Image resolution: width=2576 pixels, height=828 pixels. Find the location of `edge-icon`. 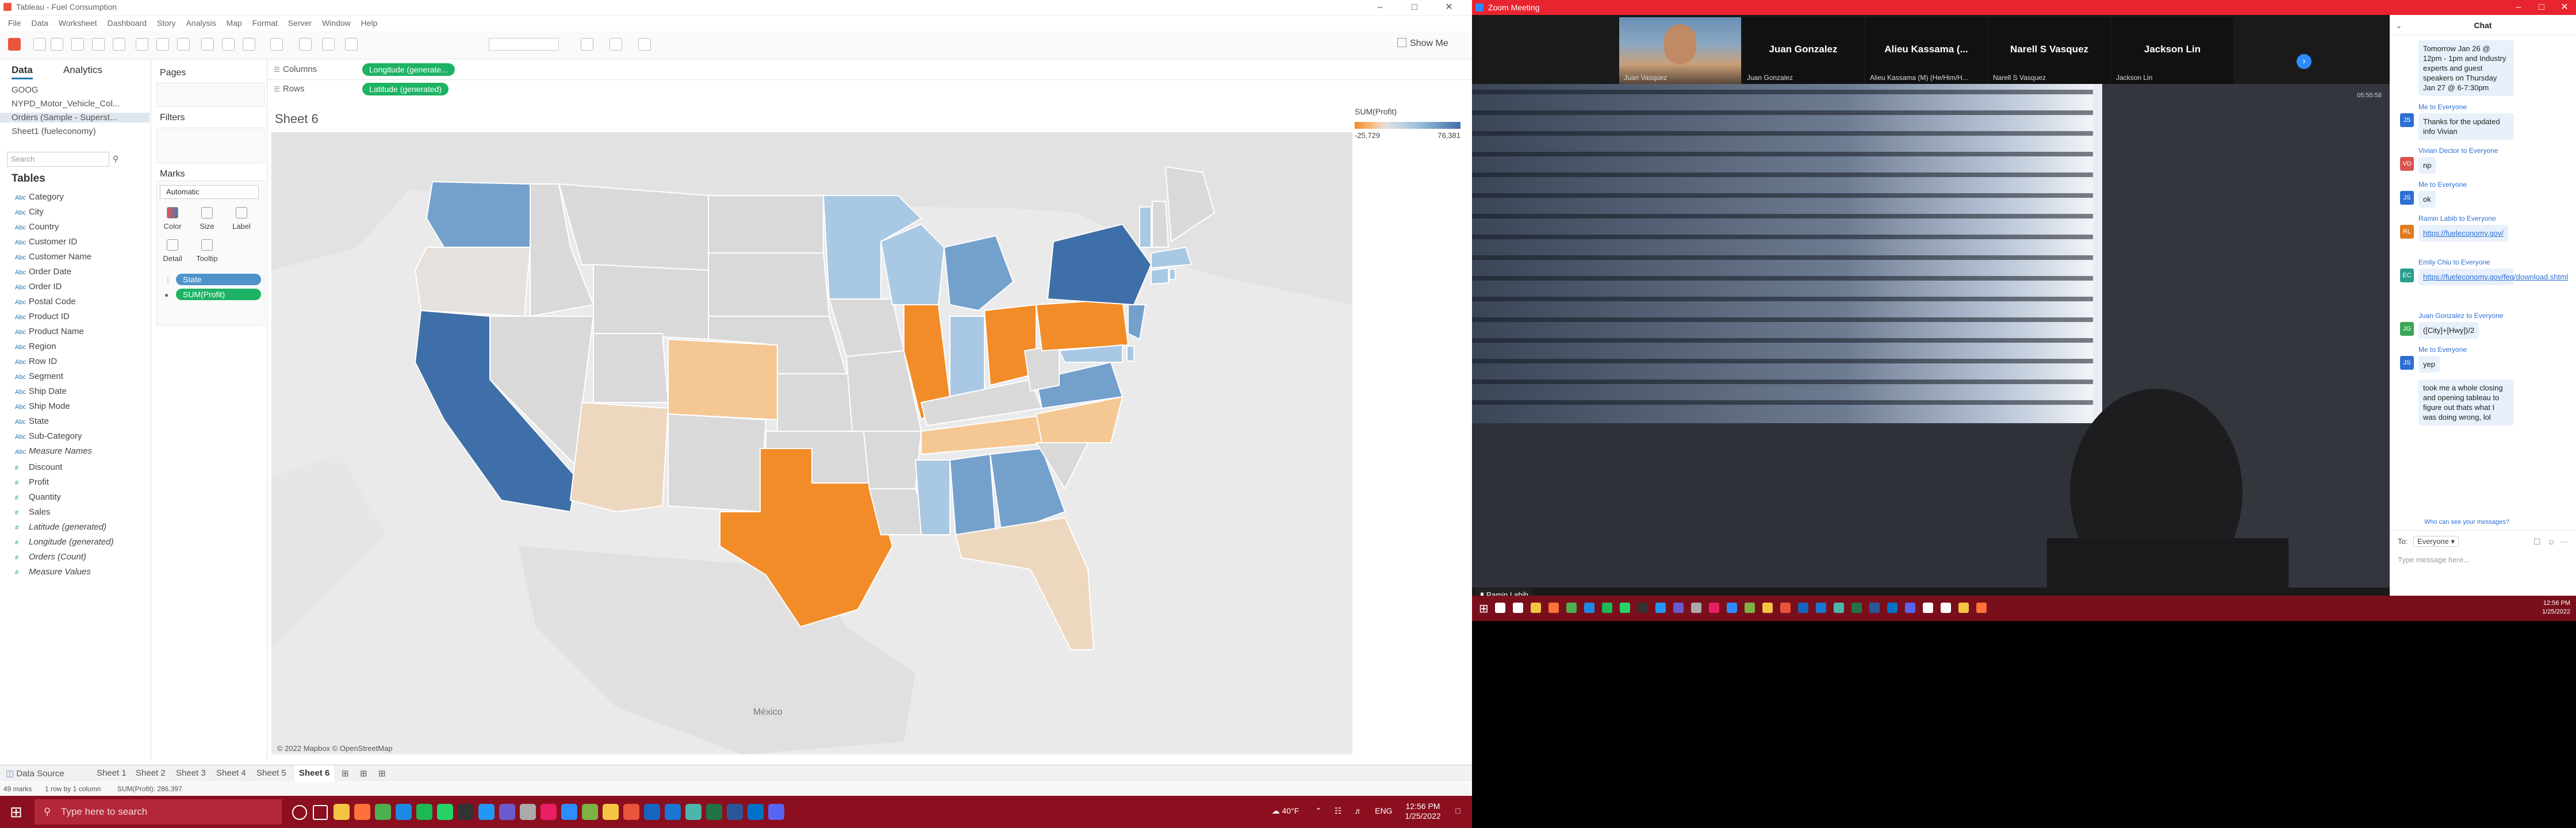

edge-icon is located at coordinates (404, 812).